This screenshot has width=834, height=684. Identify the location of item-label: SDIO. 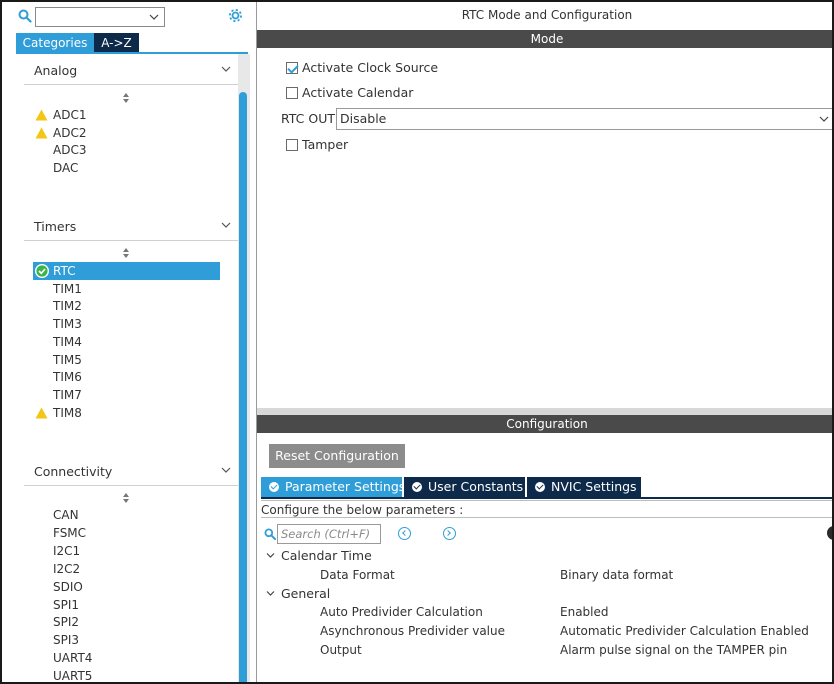
(68, 587).